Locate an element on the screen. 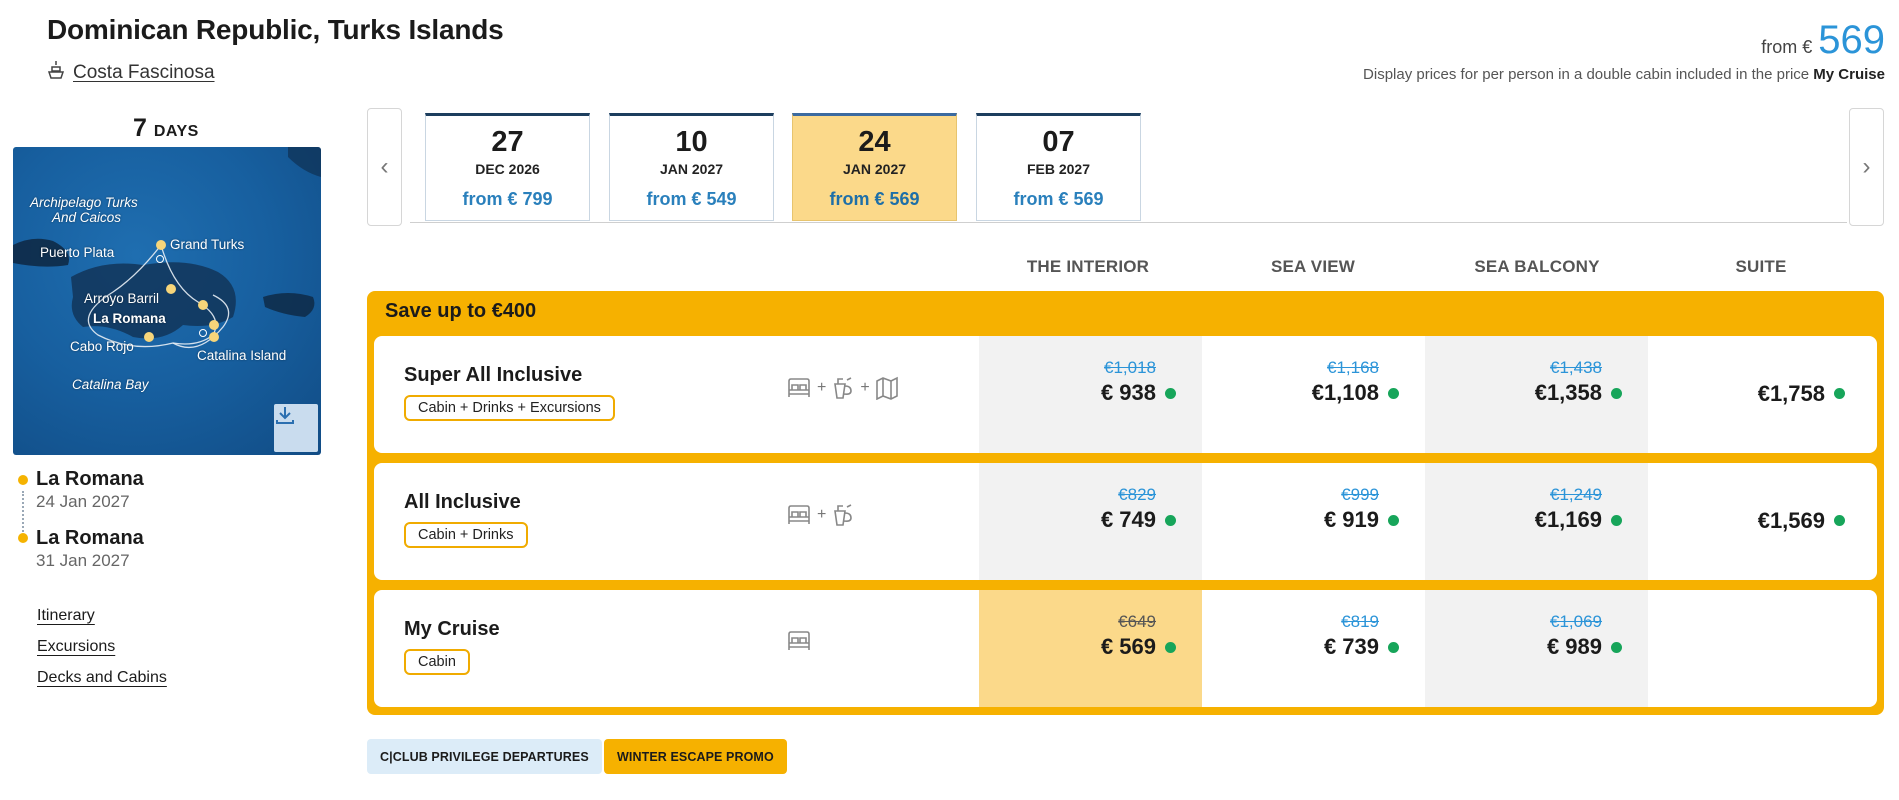 The width and height of the screenshot is (1899, 800). price-cell-interior-selected: €649 € 569 is located at coordinates (1090, 648).